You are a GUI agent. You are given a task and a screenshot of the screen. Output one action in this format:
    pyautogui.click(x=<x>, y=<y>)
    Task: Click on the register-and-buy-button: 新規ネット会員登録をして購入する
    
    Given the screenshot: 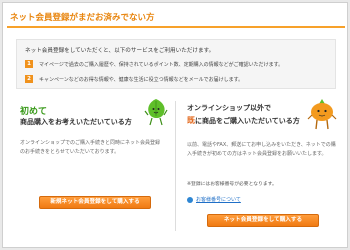 What is the action you would take?
    pyautogui.click(x=95, y=202)
    